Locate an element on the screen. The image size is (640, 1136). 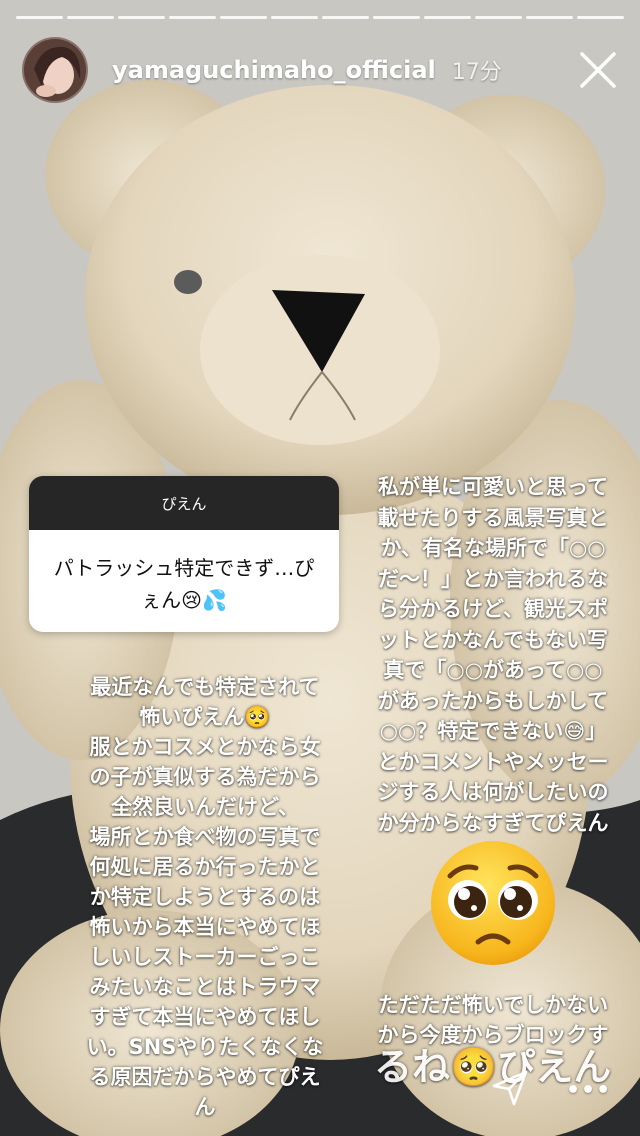
story-text-bottom: ただただ怖いでしかない から今度からブロックす is located at coordinates (493, 1020).